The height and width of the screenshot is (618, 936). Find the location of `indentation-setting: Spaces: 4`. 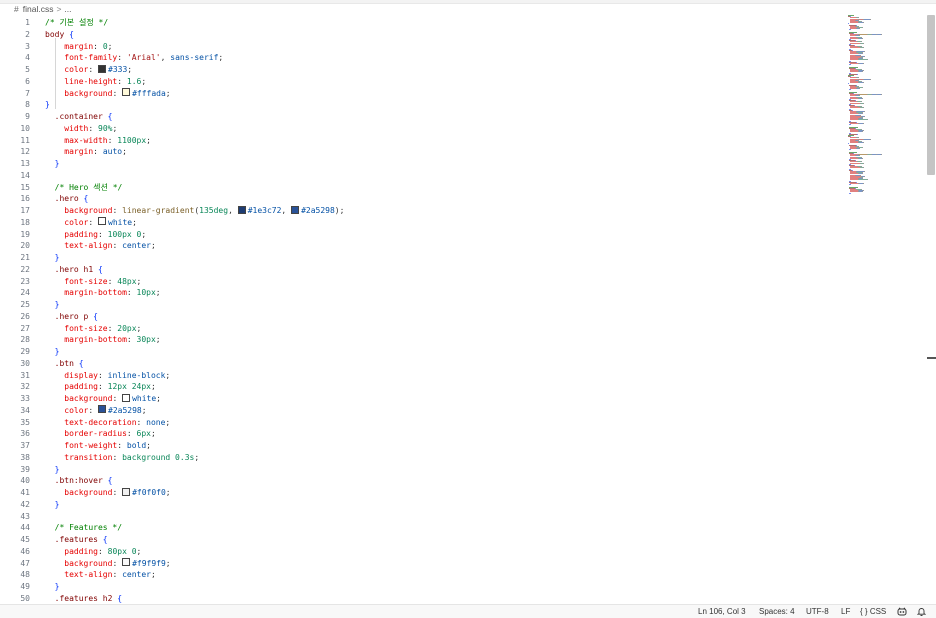

indentation-setting: Spaces: 4 is located at coordinates (777, 611).